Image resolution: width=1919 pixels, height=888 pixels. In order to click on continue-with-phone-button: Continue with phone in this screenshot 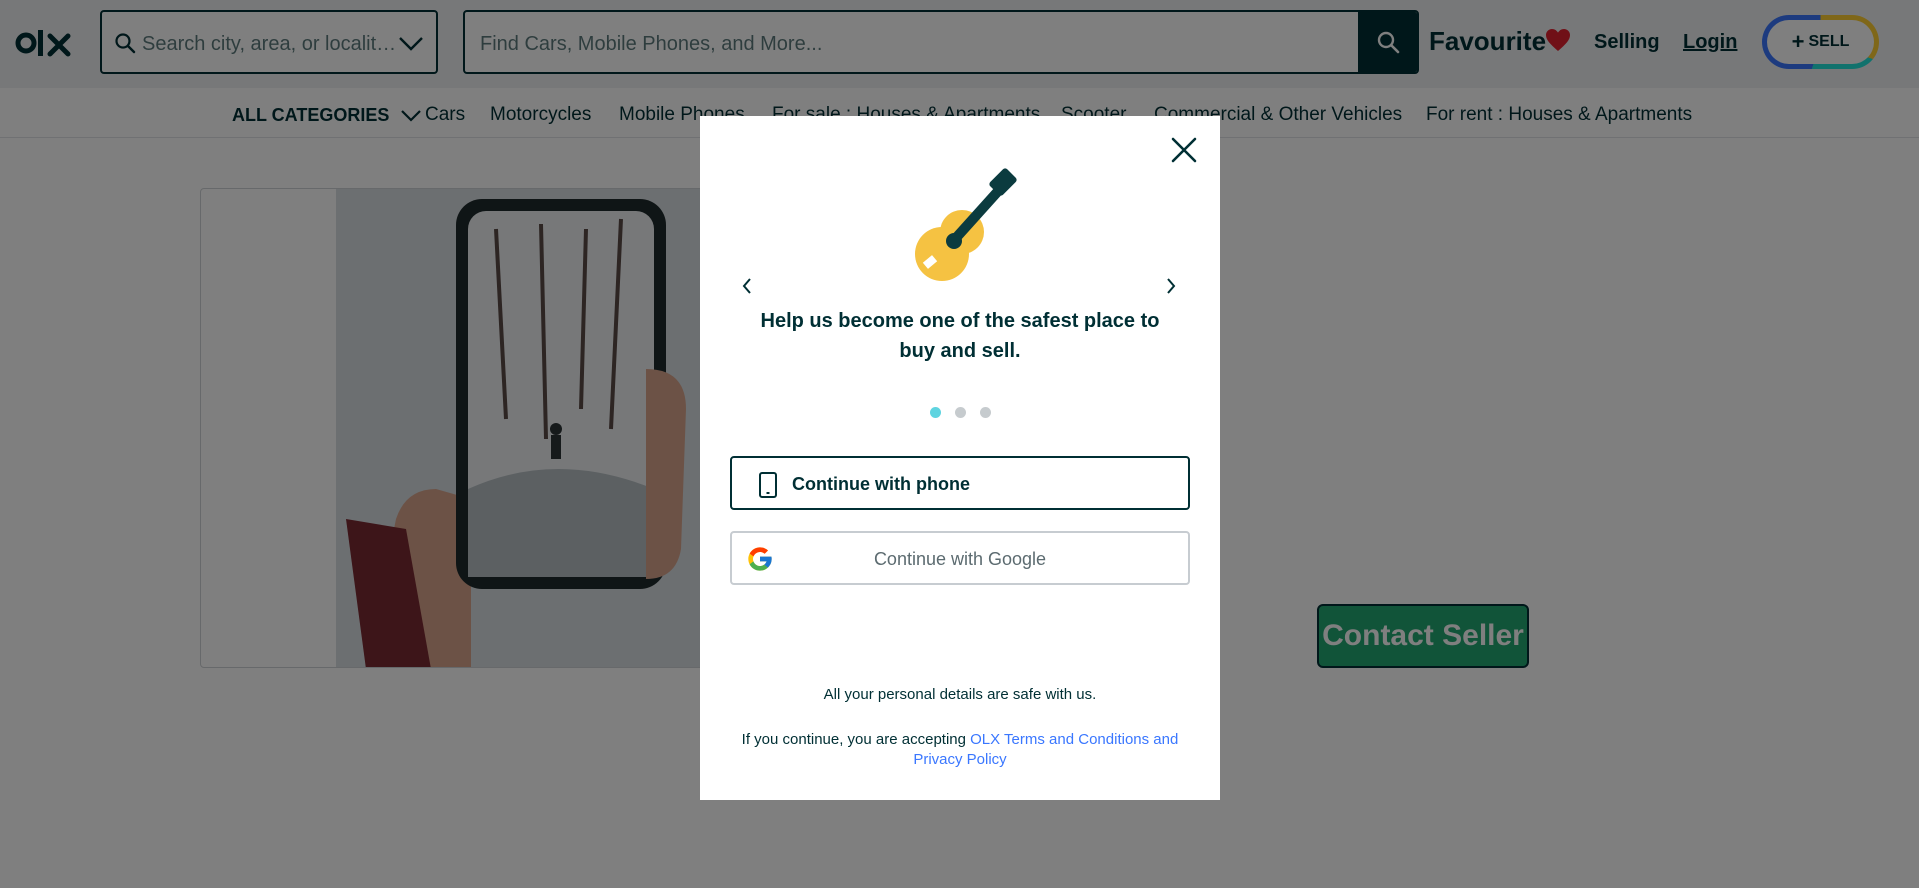, I will do `click(960, 483)`.